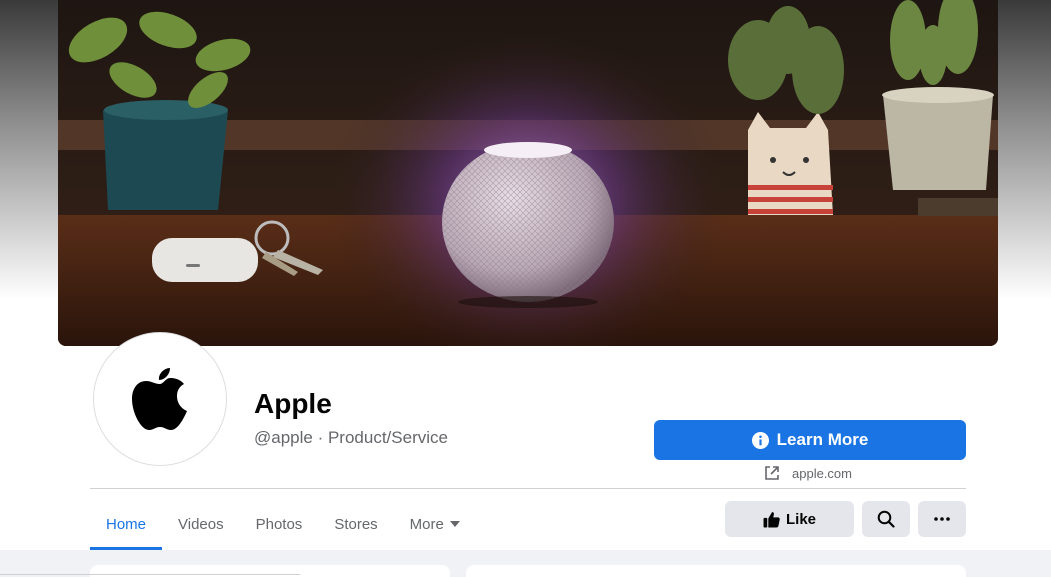 The width and height of the screenshot is (1051, 577). I want to click on tab-videos: Videos, so click(201, 524).